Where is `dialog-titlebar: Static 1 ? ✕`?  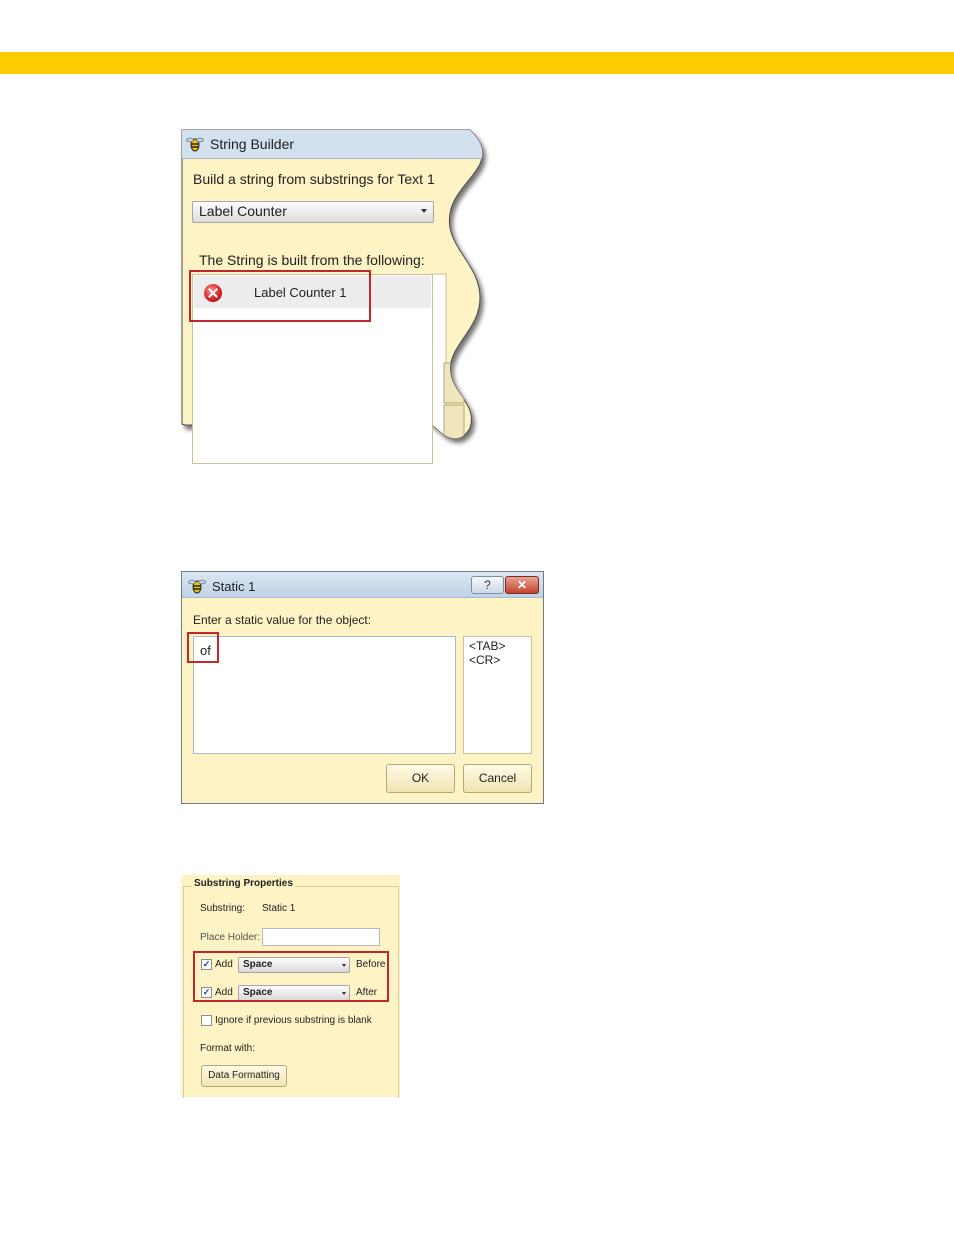
dialog-titlebar: Static 1 ? ✕ is located at coordinates (362, 585).